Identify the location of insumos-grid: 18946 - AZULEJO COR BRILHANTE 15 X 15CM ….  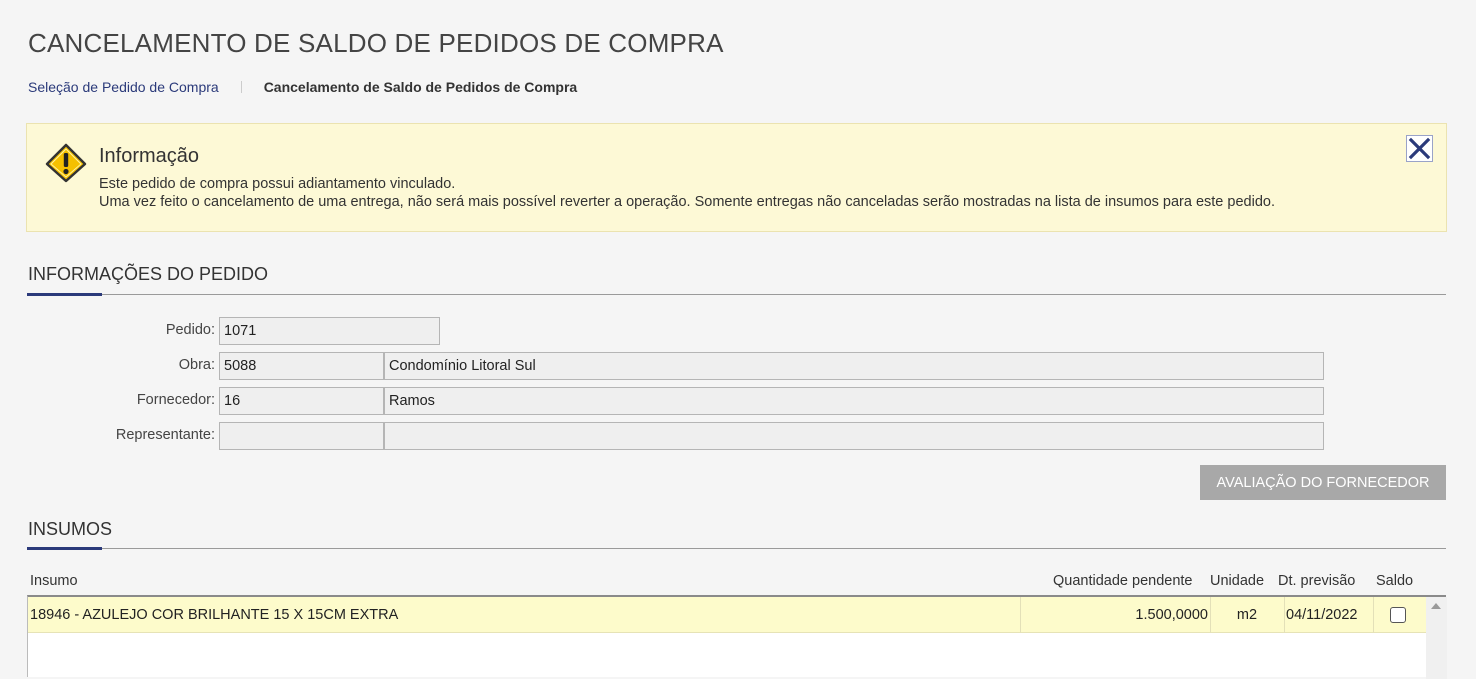
(737, 637).